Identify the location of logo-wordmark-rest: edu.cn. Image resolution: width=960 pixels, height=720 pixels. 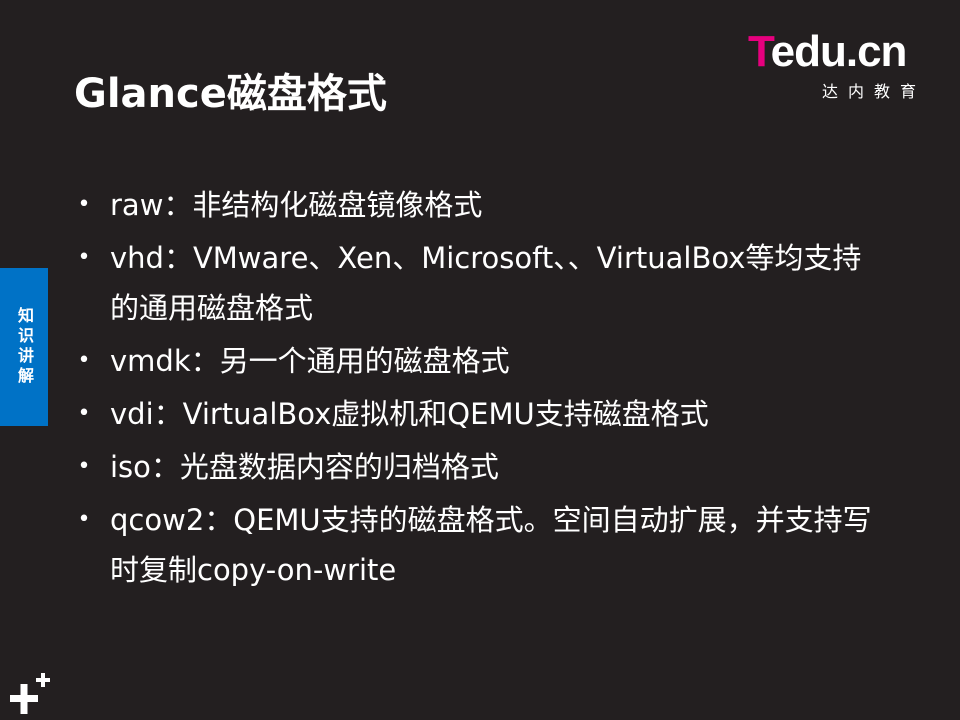
(839, 51).